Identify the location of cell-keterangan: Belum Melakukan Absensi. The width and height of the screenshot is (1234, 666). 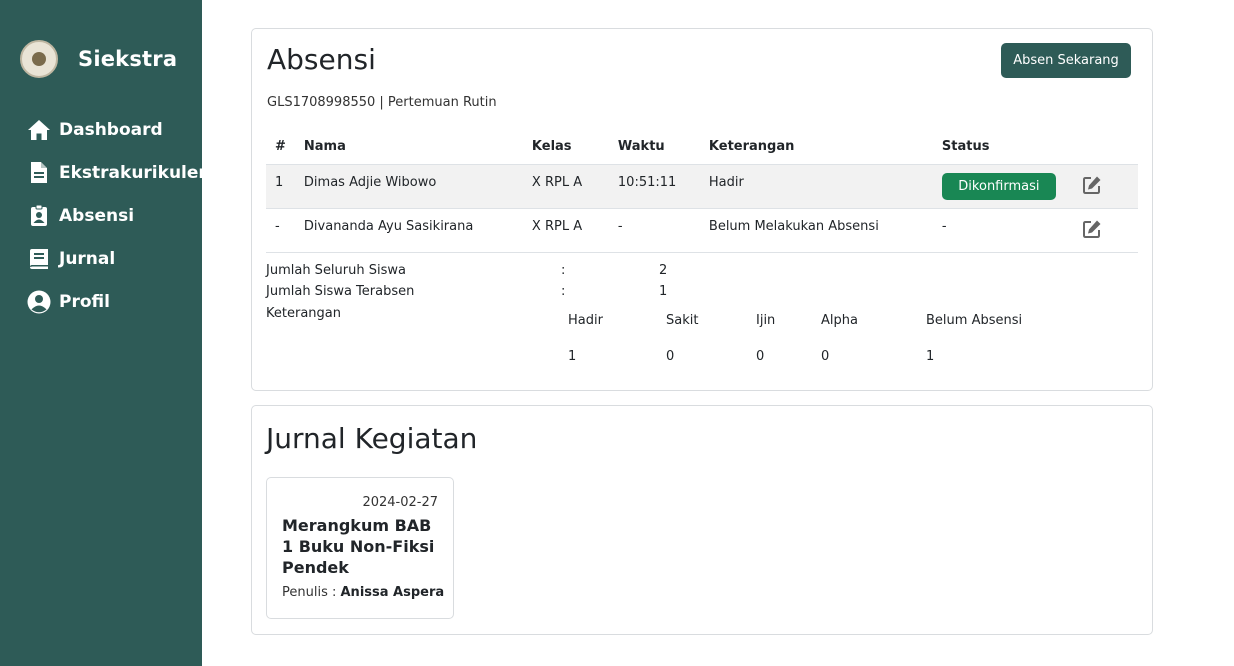
(816, 230).